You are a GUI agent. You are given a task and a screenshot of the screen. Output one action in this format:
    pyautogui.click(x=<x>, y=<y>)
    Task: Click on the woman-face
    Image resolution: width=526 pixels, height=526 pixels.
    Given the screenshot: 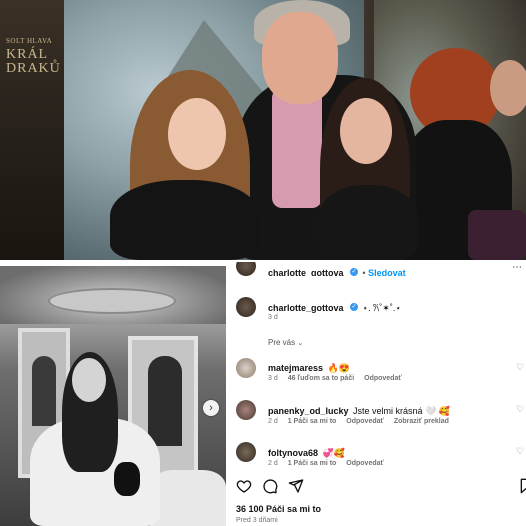 What is the action you would take?
    pyautogui.click(x=89, y=380)
    